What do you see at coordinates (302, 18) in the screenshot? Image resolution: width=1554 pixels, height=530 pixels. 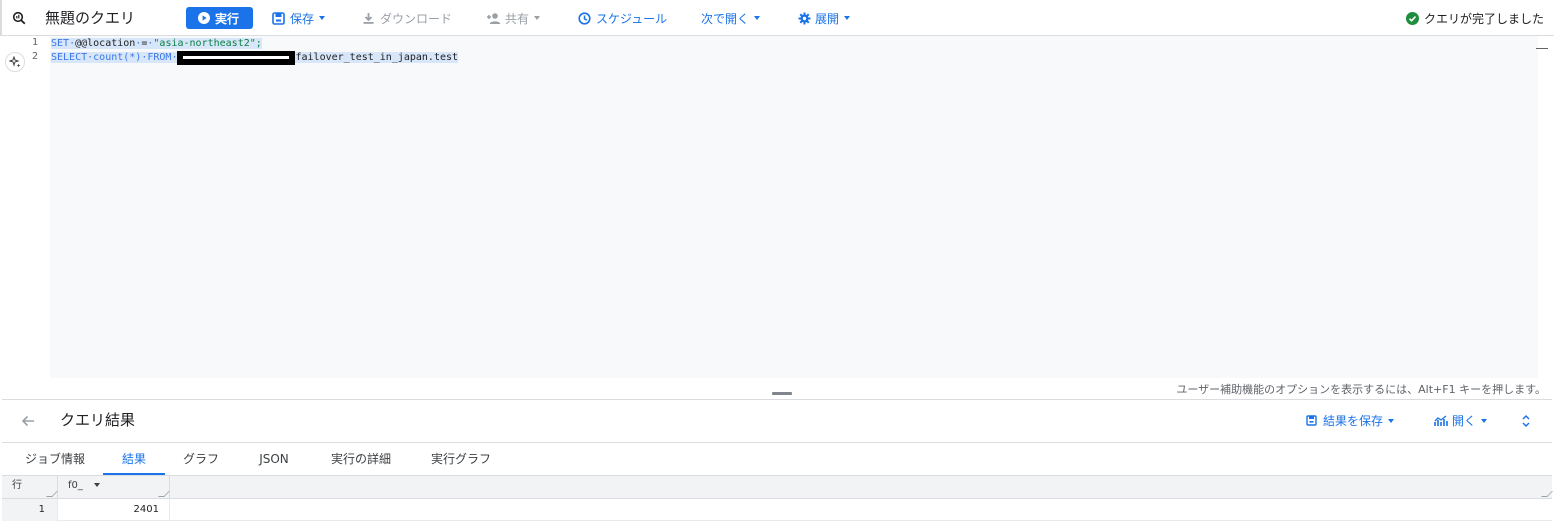 I see `save-button-label: 保存` at bounding box center [302, 18].